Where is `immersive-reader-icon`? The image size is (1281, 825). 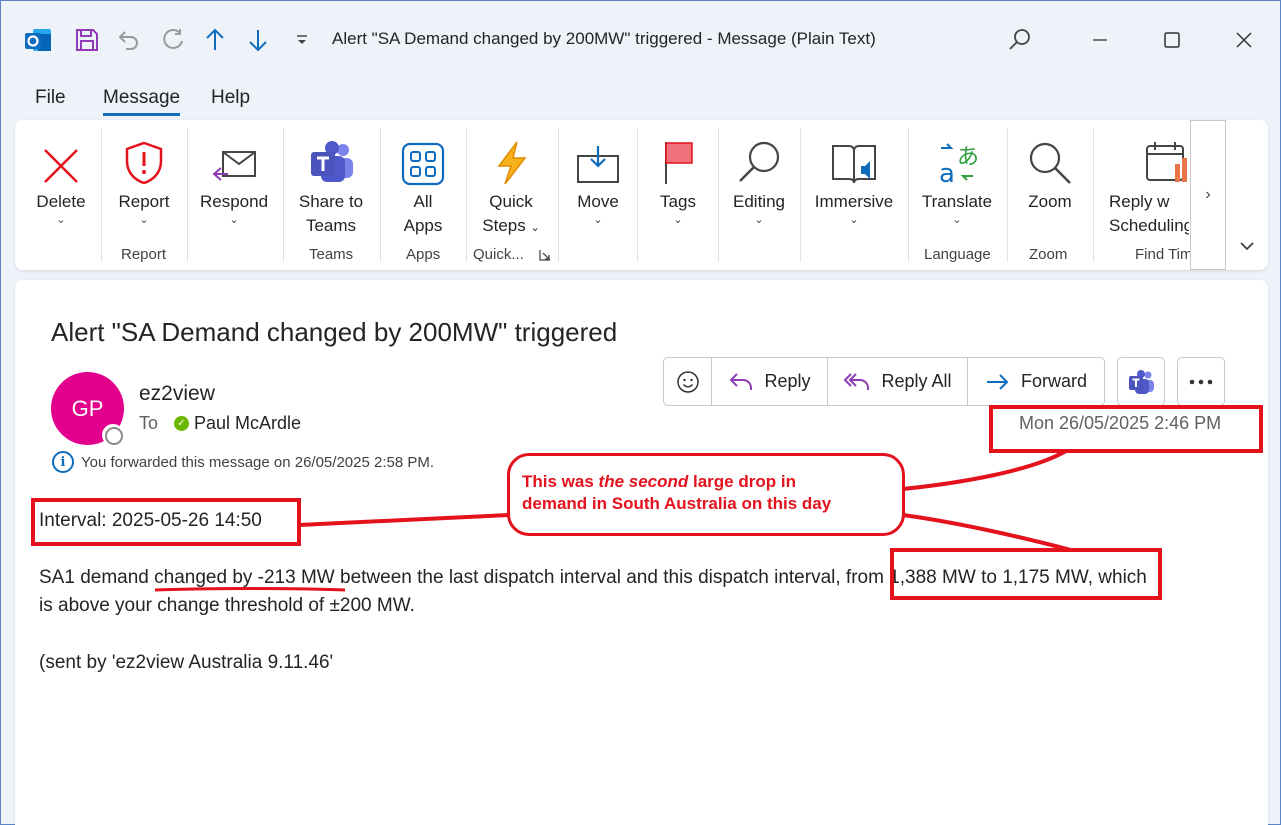
immersive-reader-icon is located at coordinates (854, 157).